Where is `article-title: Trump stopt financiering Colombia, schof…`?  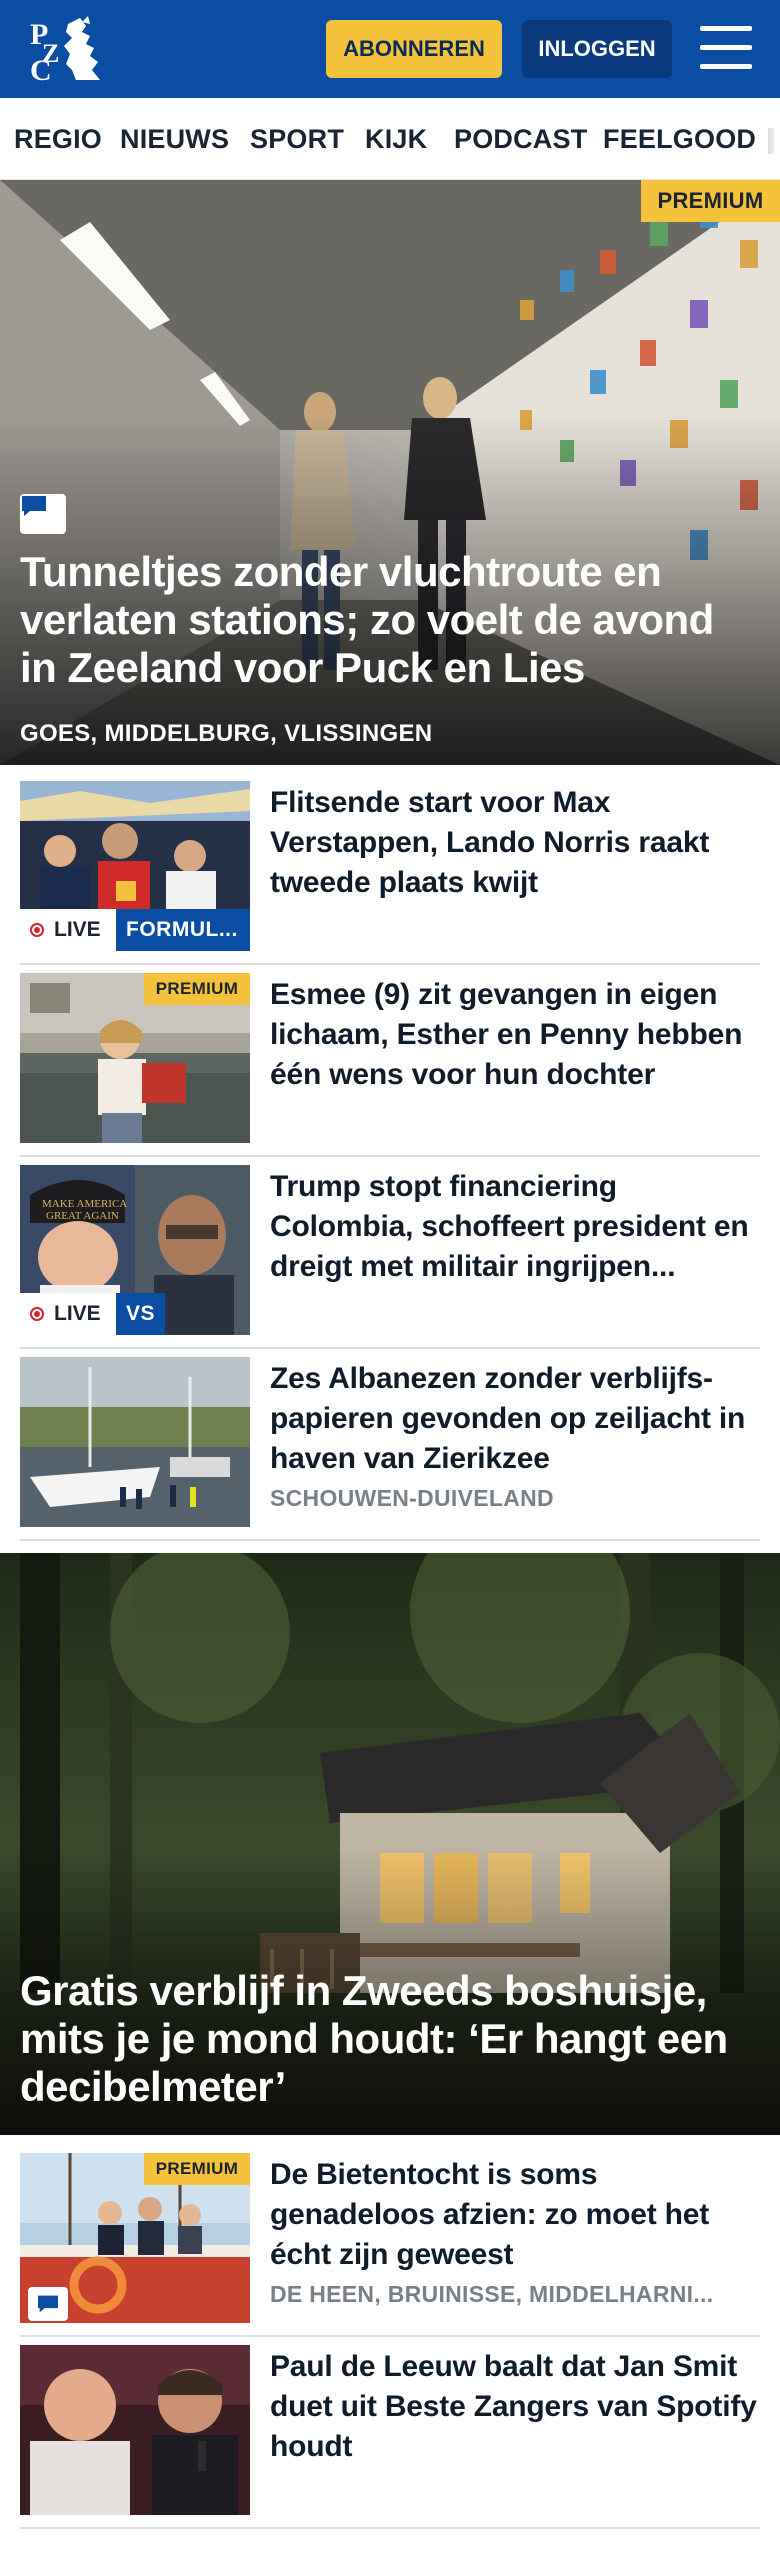
article-title: Trump stopt financiering Colombia, schof… is located at coordinates (515, 1227).